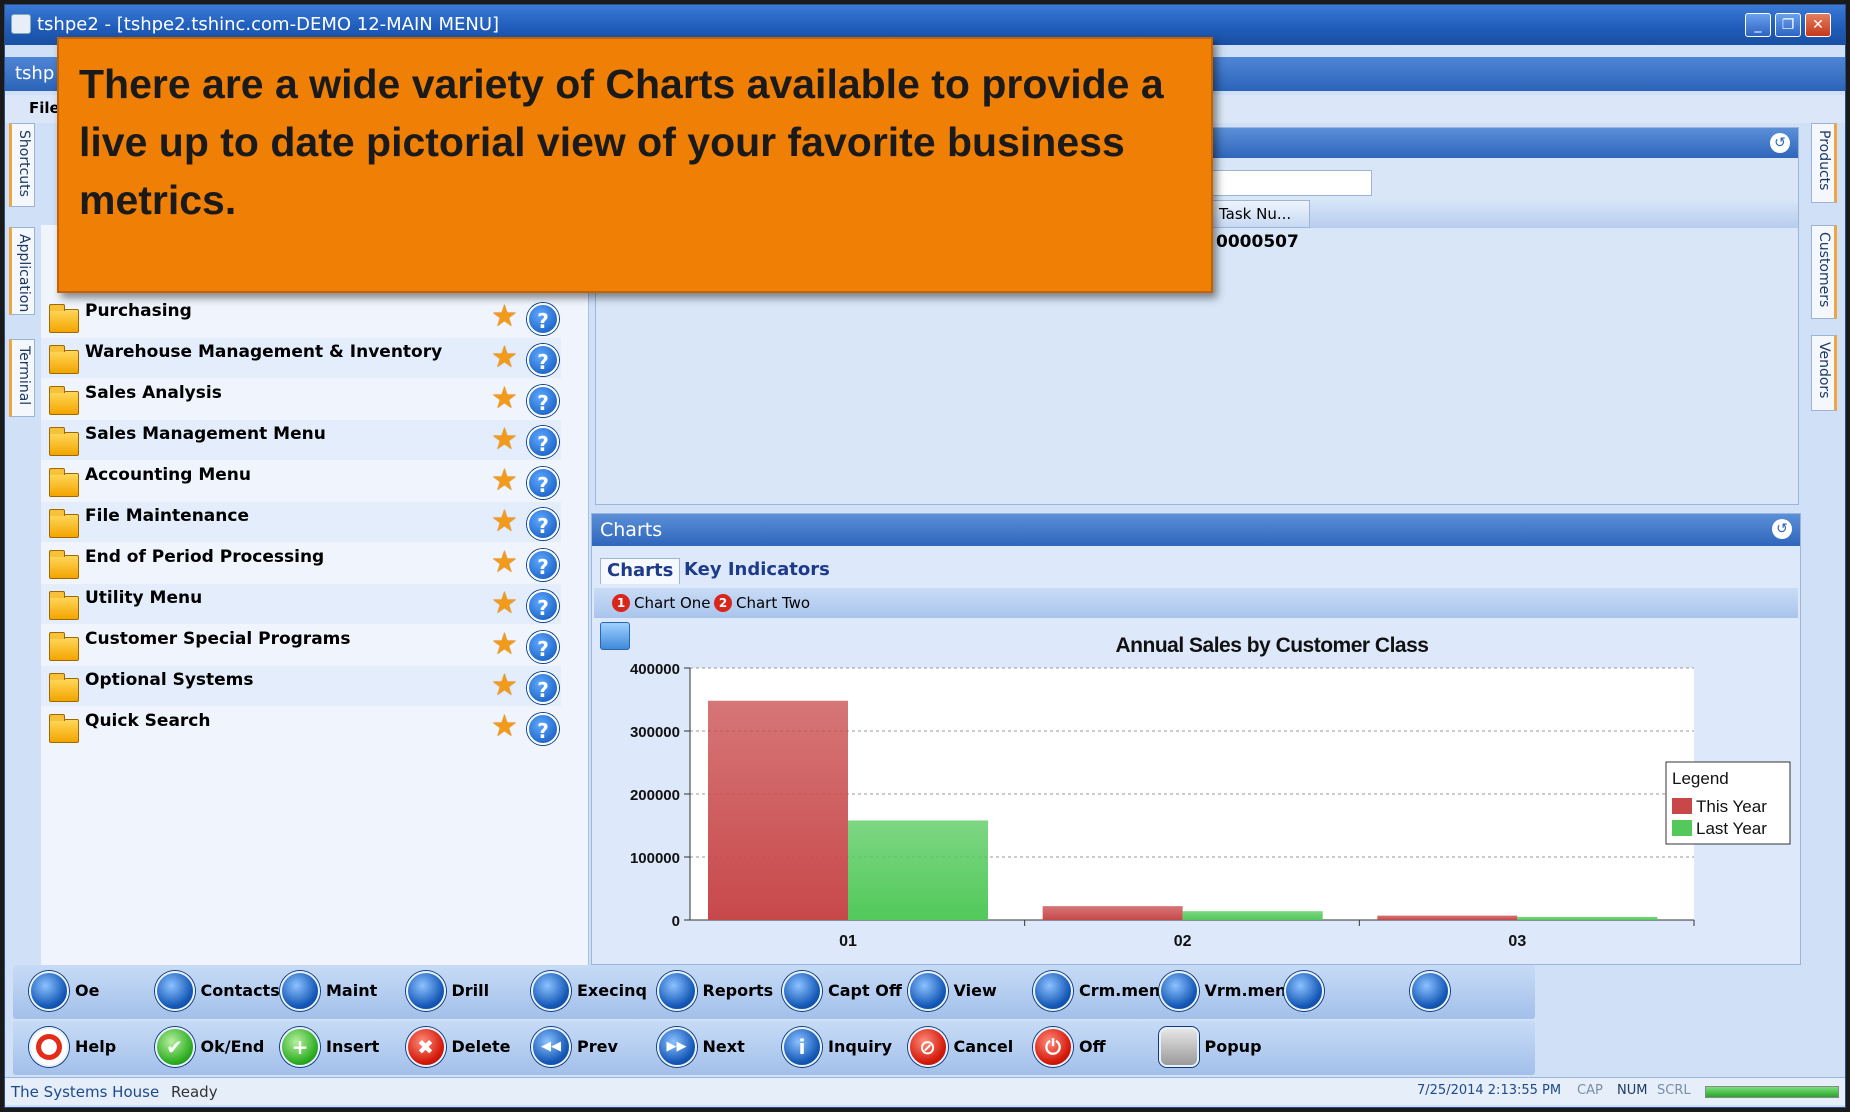  I want to click on tab-charts: Charts, so click(640, 571).